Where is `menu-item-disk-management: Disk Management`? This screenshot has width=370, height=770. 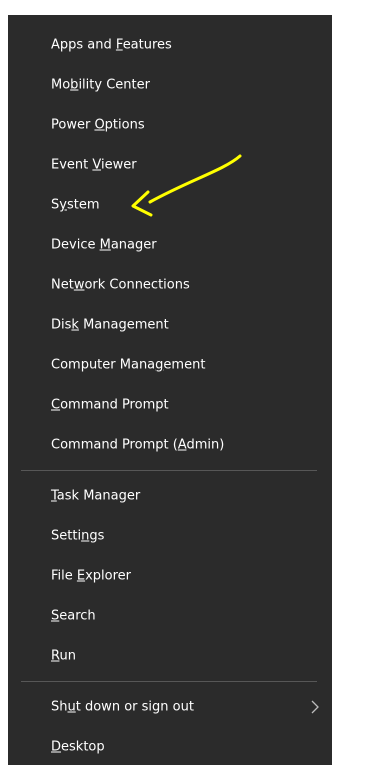 menu-item-disk-management: Disk Management is located at coordinates (170, 325).